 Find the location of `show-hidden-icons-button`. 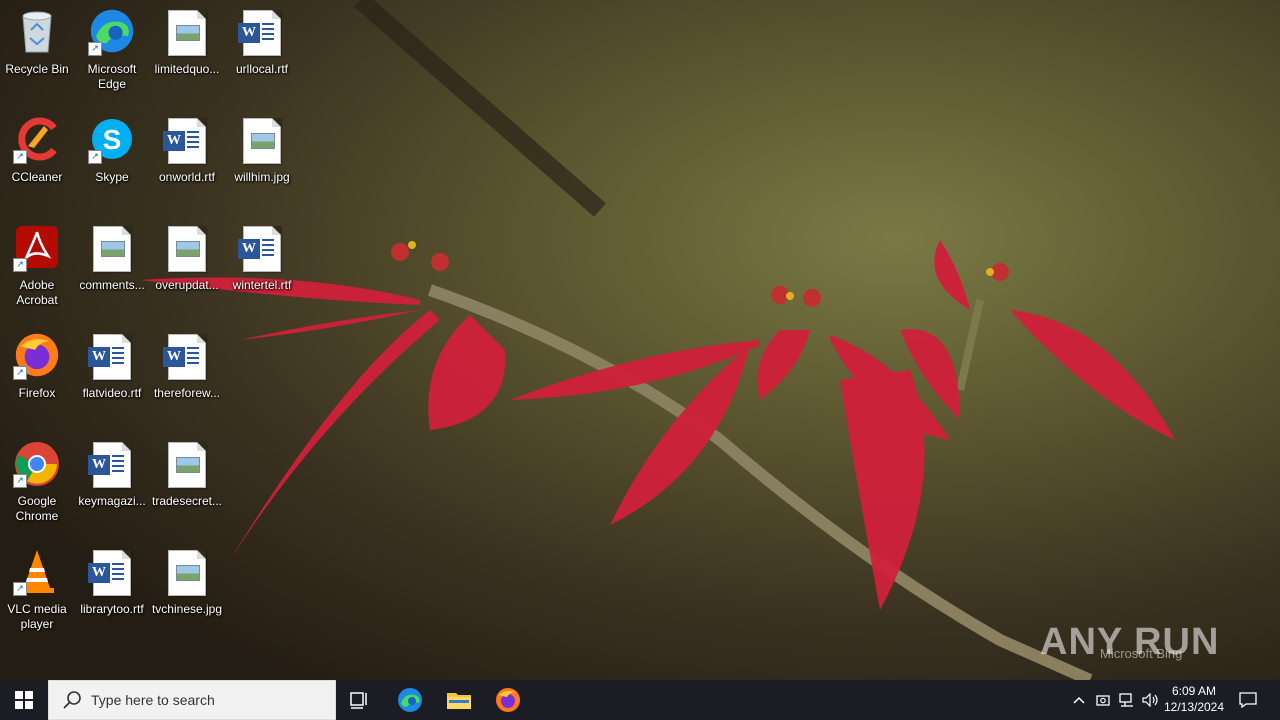

show-hidden-icons-button is located at coordinates (1079, 700).